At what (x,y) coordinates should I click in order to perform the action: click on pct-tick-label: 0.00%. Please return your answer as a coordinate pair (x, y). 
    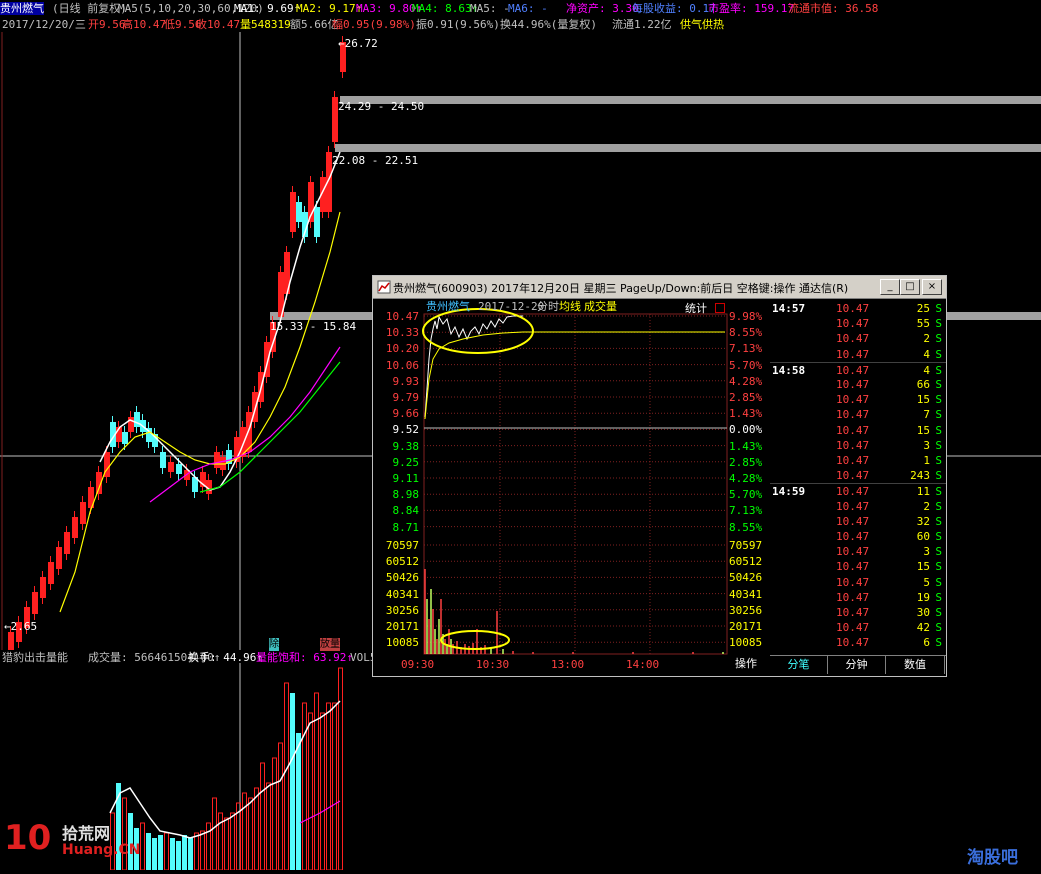
    Looking at the image, I should click on (746, 430).